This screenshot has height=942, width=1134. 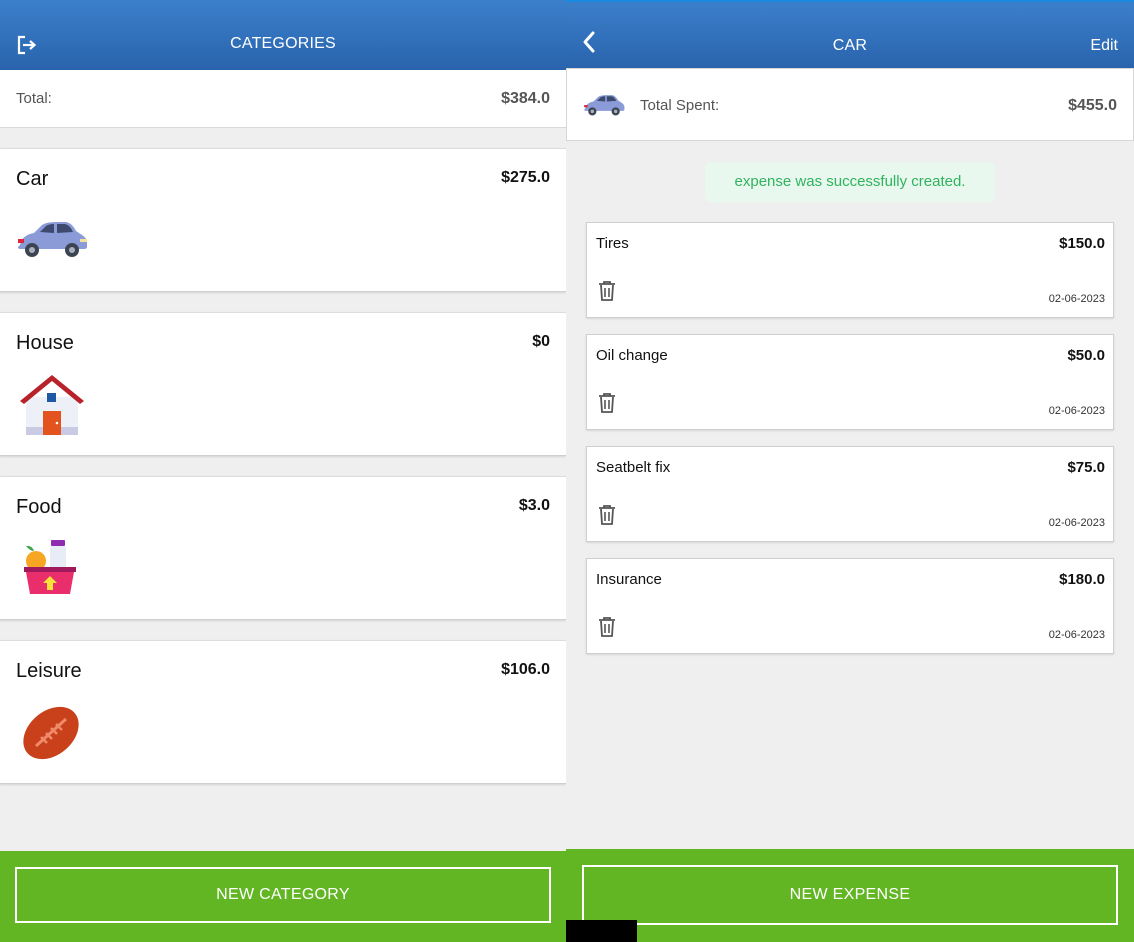 I want to click on expense-card: Insurance $180.0 02-06-2023, so click(x=850, y=606).